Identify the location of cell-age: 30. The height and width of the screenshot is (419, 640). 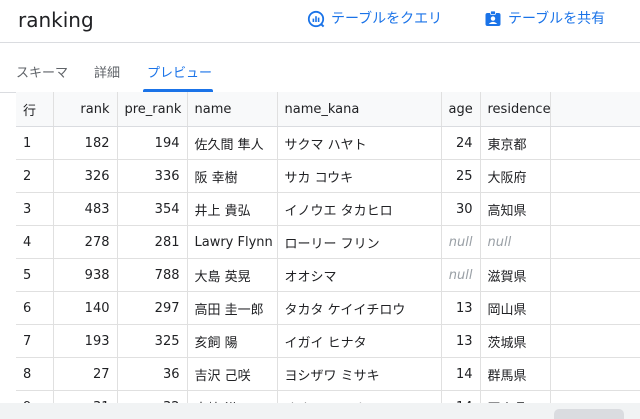
(461, 209).